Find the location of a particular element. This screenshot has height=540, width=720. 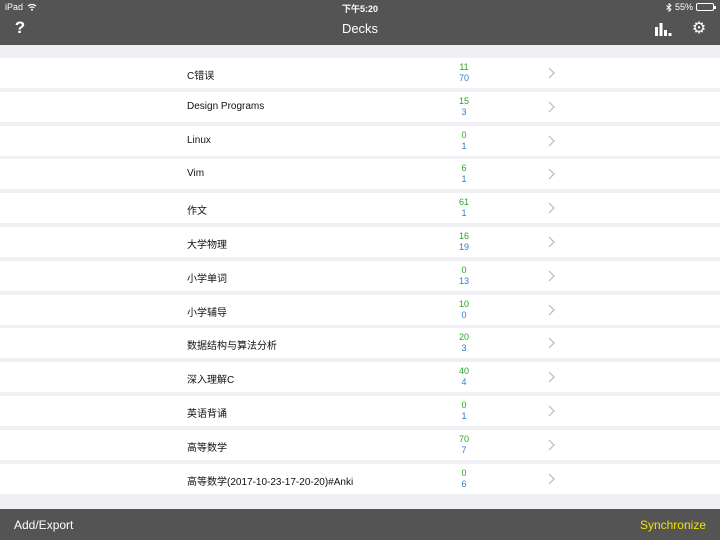

deck-name: 小学单词 is located at coordinates (207, 279).